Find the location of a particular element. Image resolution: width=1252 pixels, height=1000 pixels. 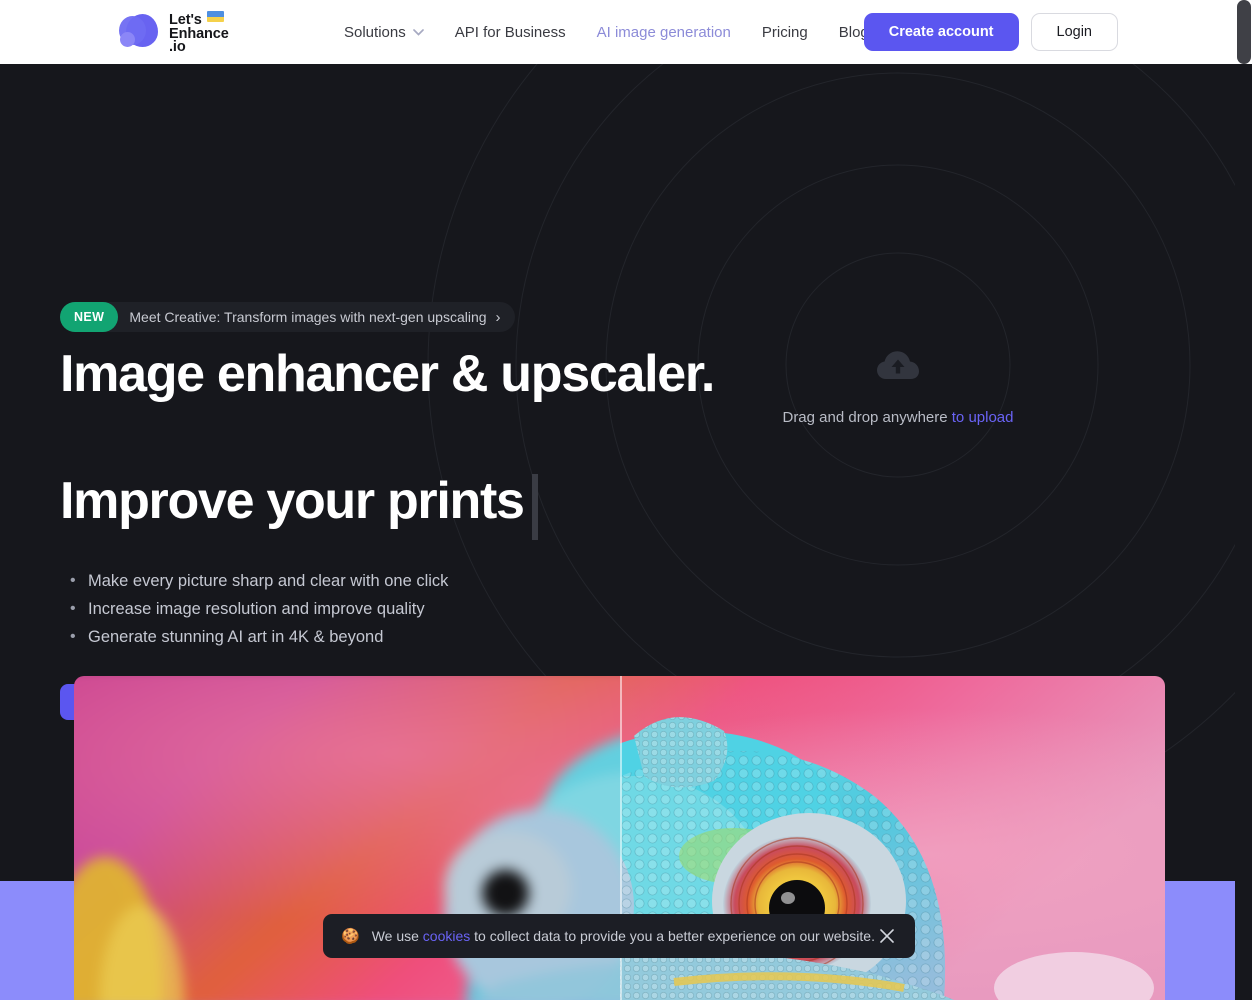

nav-label: API for Business is located at coordinates (510, 32).